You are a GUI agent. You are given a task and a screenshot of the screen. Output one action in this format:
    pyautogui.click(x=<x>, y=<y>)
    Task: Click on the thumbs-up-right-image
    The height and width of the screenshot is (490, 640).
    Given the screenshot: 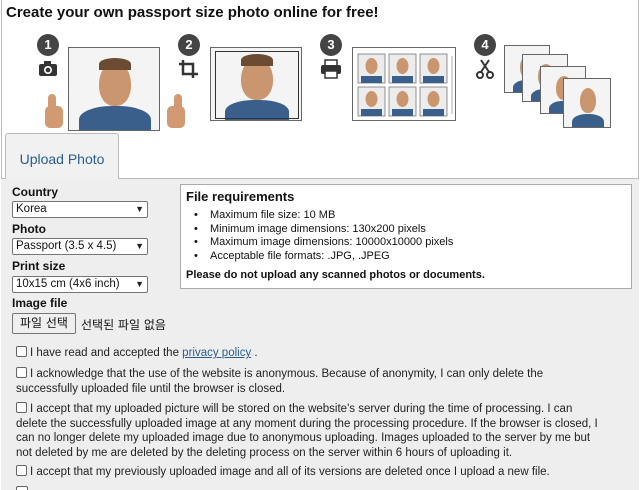 What is the action you would take?
    pyautogui.click(x=176, y=111)
    